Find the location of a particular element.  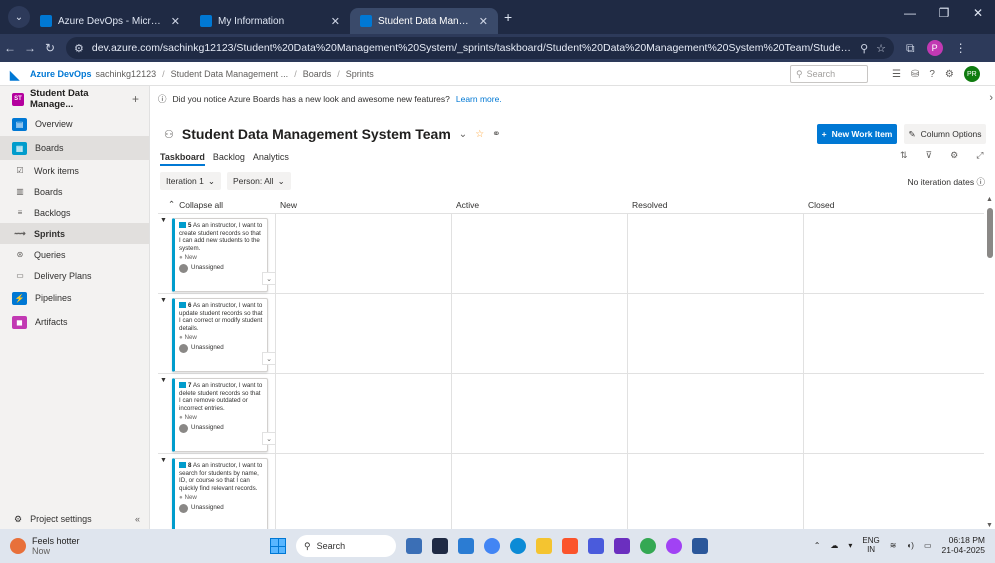

bookmark-star-icon: ☆ is located at coordinates (881, 48).